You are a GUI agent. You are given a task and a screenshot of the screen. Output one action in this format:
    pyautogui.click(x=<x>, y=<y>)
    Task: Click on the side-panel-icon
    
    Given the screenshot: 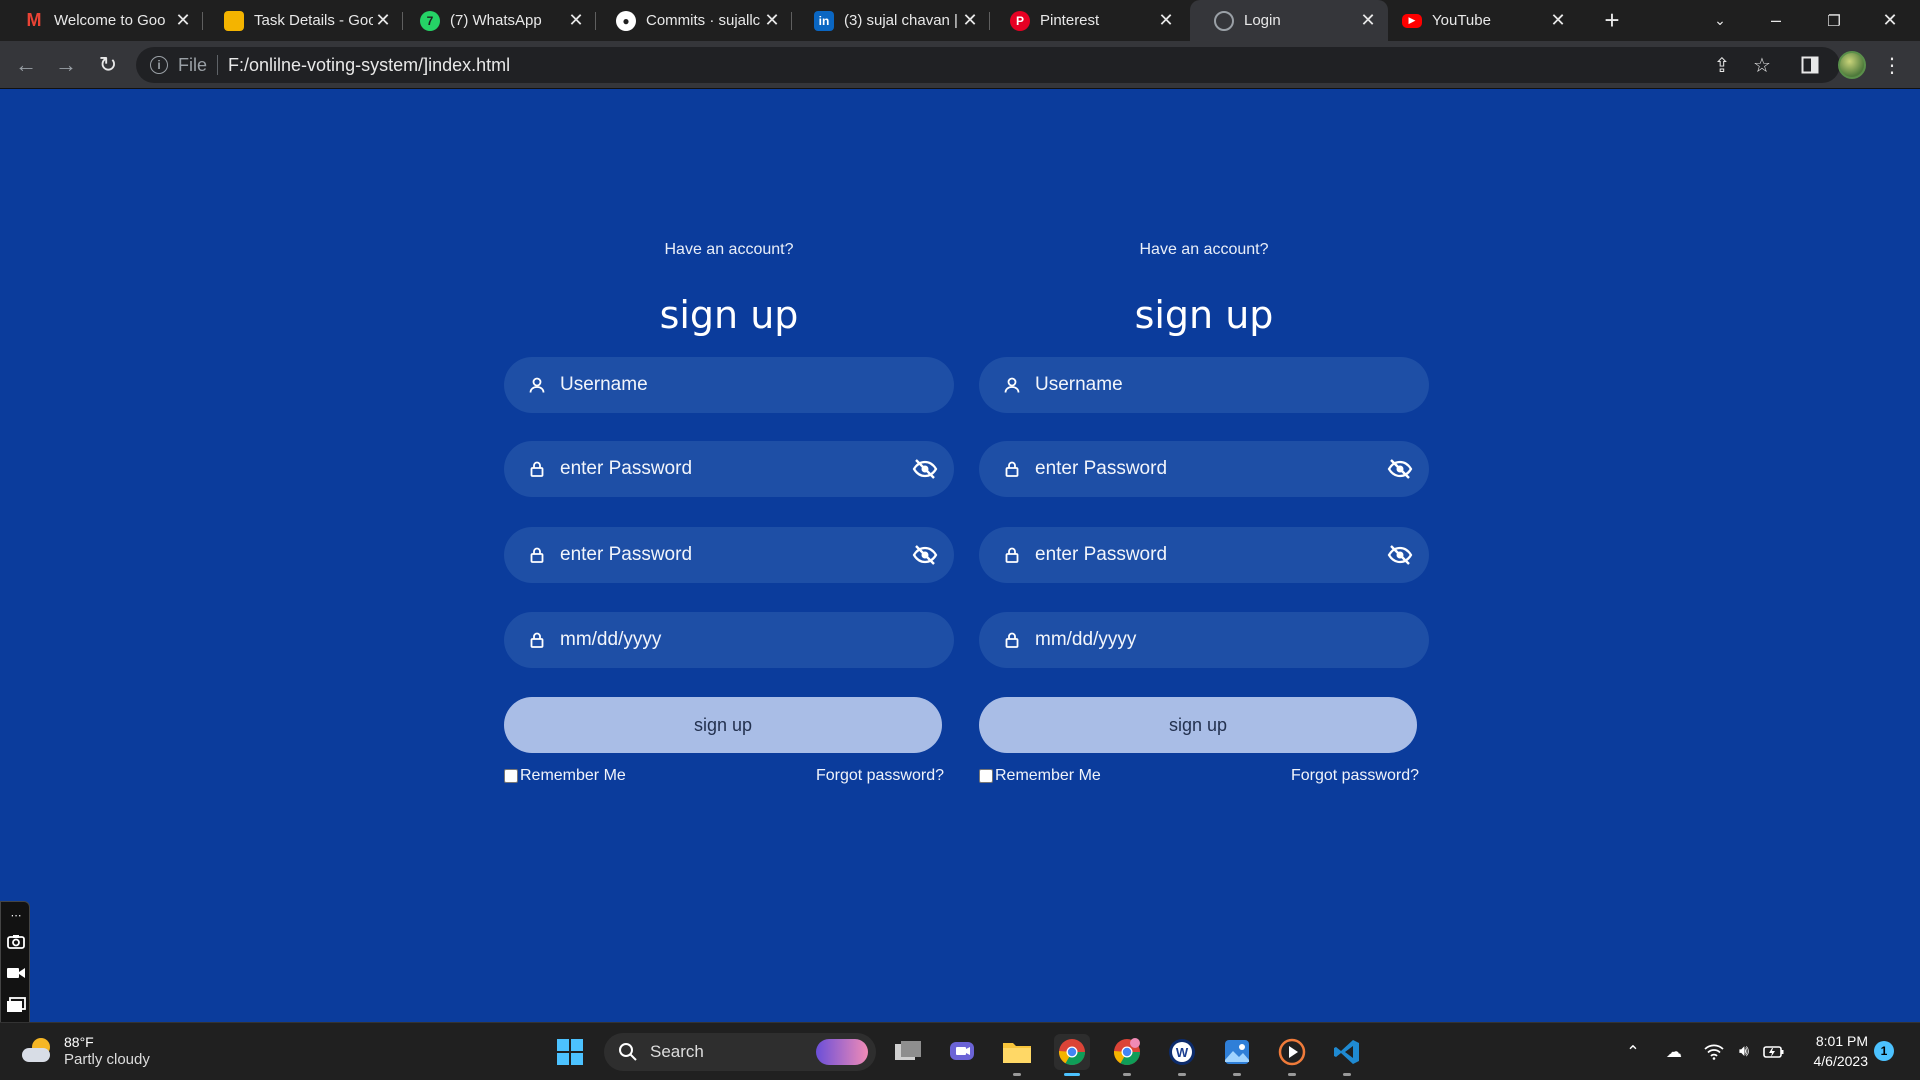 What is the action you would take?
    pyautogui.click(x=1810, y=65)
    